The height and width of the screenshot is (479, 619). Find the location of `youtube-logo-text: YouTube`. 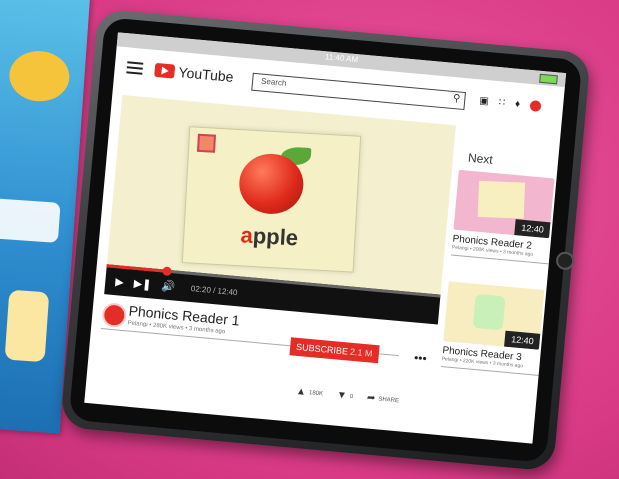

youtube-logo-text: YouTube is located at coordinates (206, 74).